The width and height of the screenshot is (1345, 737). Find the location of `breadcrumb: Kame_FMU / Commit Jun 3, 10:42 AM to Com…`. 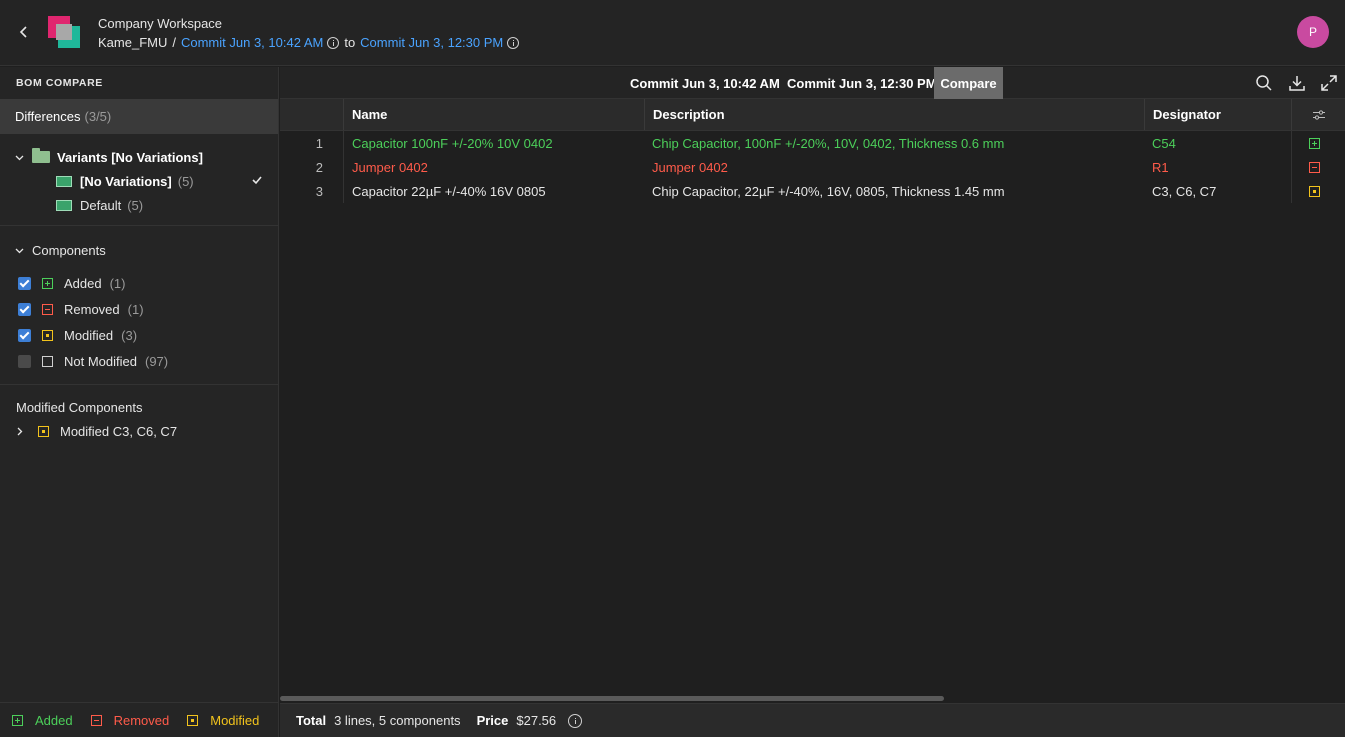

breadcrumb: Kame_FMU / Commit Jun 3, 10:42 AM to Com… is located at coordinates (309, 42).